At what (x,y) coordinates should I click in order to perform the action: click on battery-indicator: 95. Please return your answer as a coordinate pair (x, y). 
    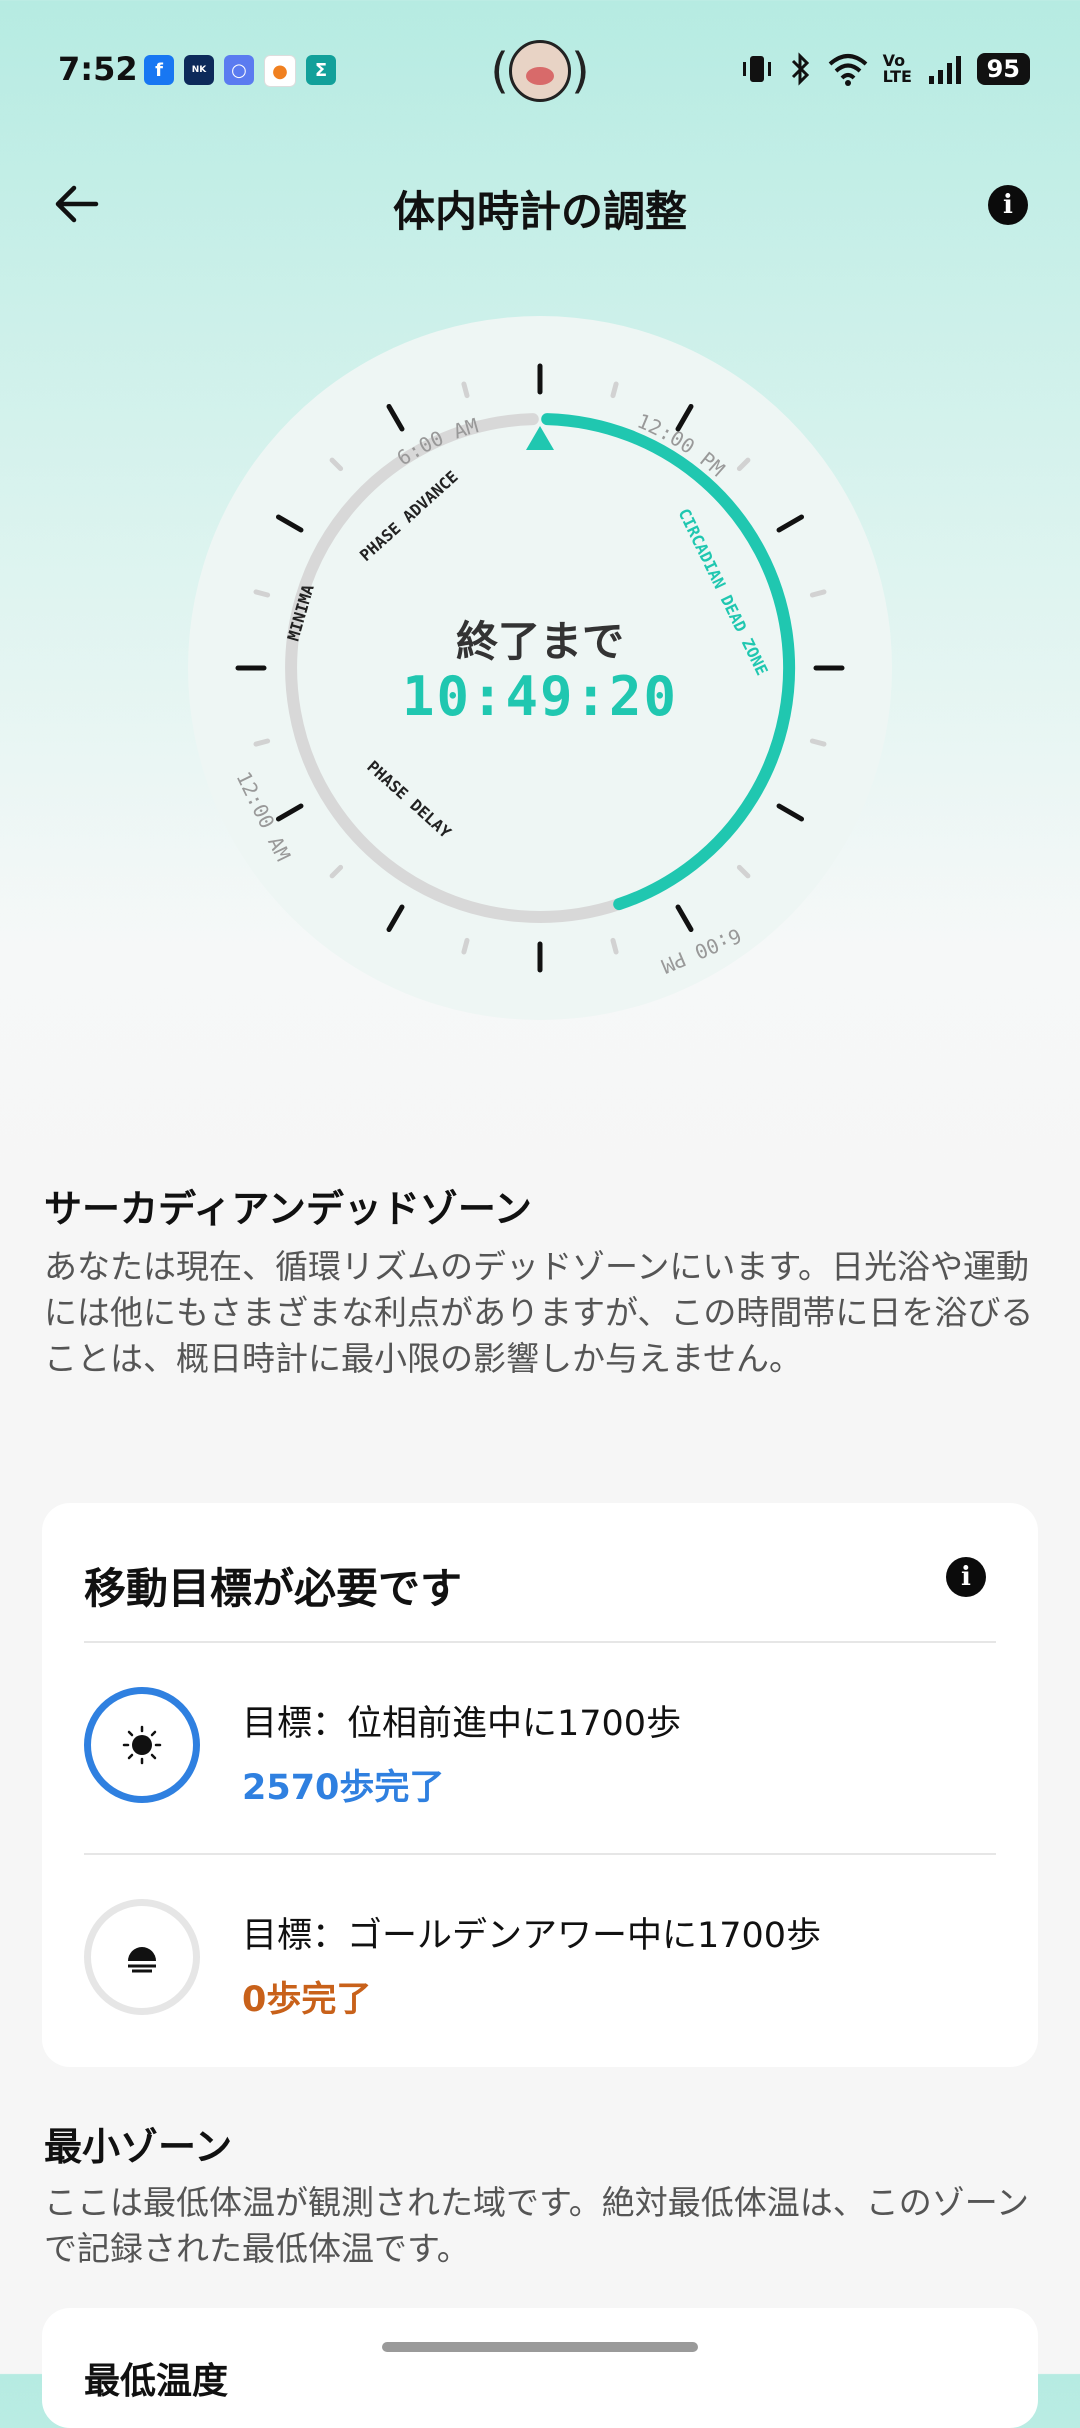
    Looking at the image, I should click on (1003, 69).